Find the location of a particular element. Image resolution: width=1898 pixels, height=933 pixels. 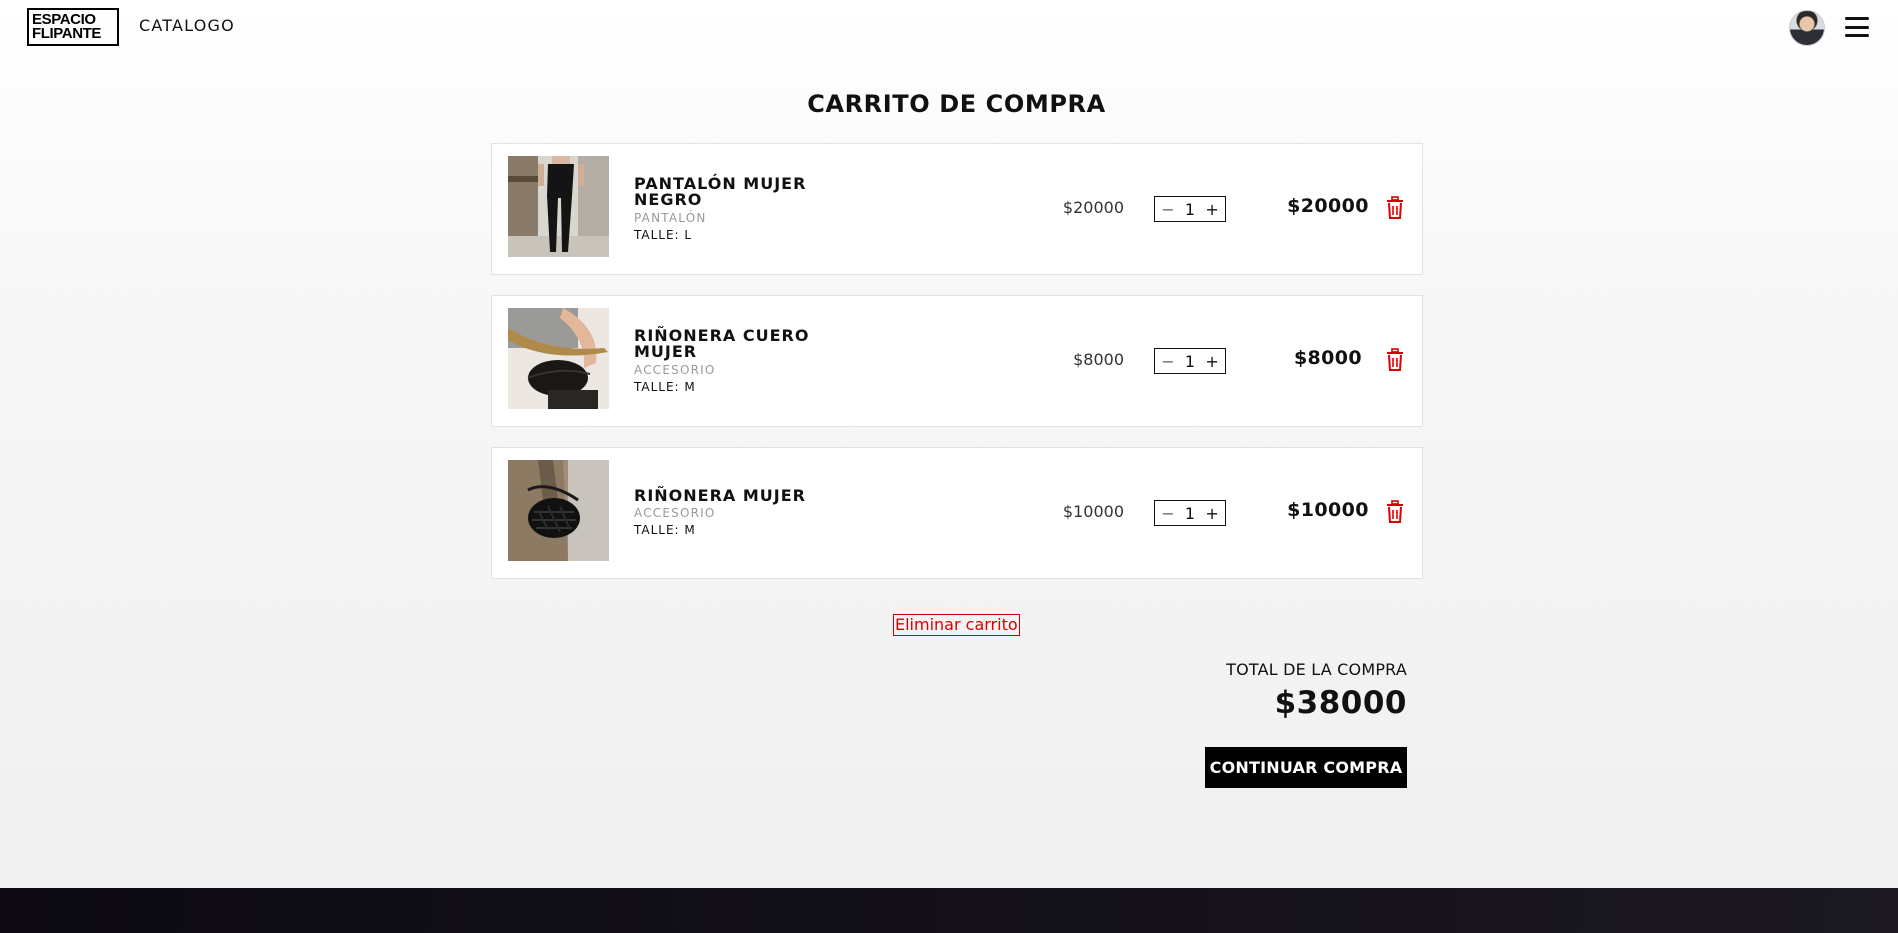

total-value: $38000 is located at coordinates (1340, 703).